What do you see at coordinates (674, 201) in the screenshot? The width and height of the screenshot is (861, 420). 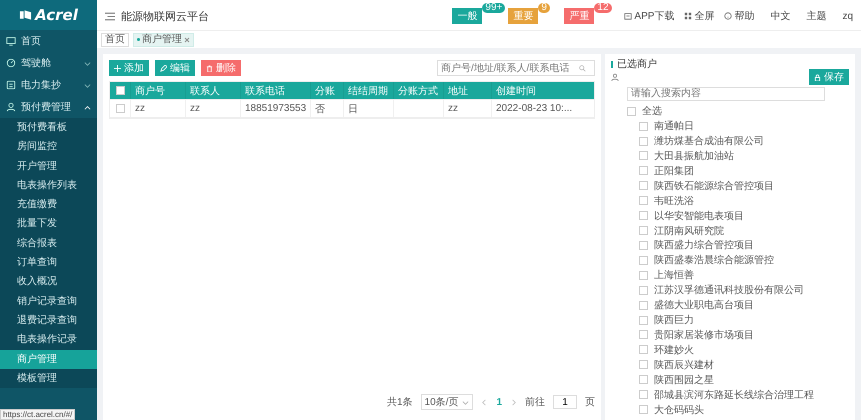 I see `tree-label: 韦旺洗浴` at bounding box center [674, 201].